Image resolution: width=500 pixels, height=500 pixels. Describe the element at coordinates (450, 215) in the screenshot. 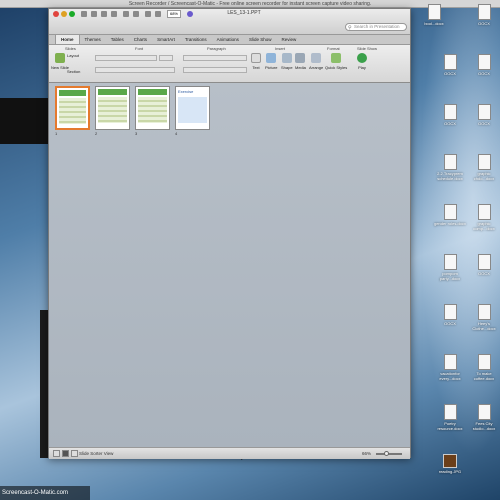

I see `desktop-file-icon: gender roles.docx` at that location.